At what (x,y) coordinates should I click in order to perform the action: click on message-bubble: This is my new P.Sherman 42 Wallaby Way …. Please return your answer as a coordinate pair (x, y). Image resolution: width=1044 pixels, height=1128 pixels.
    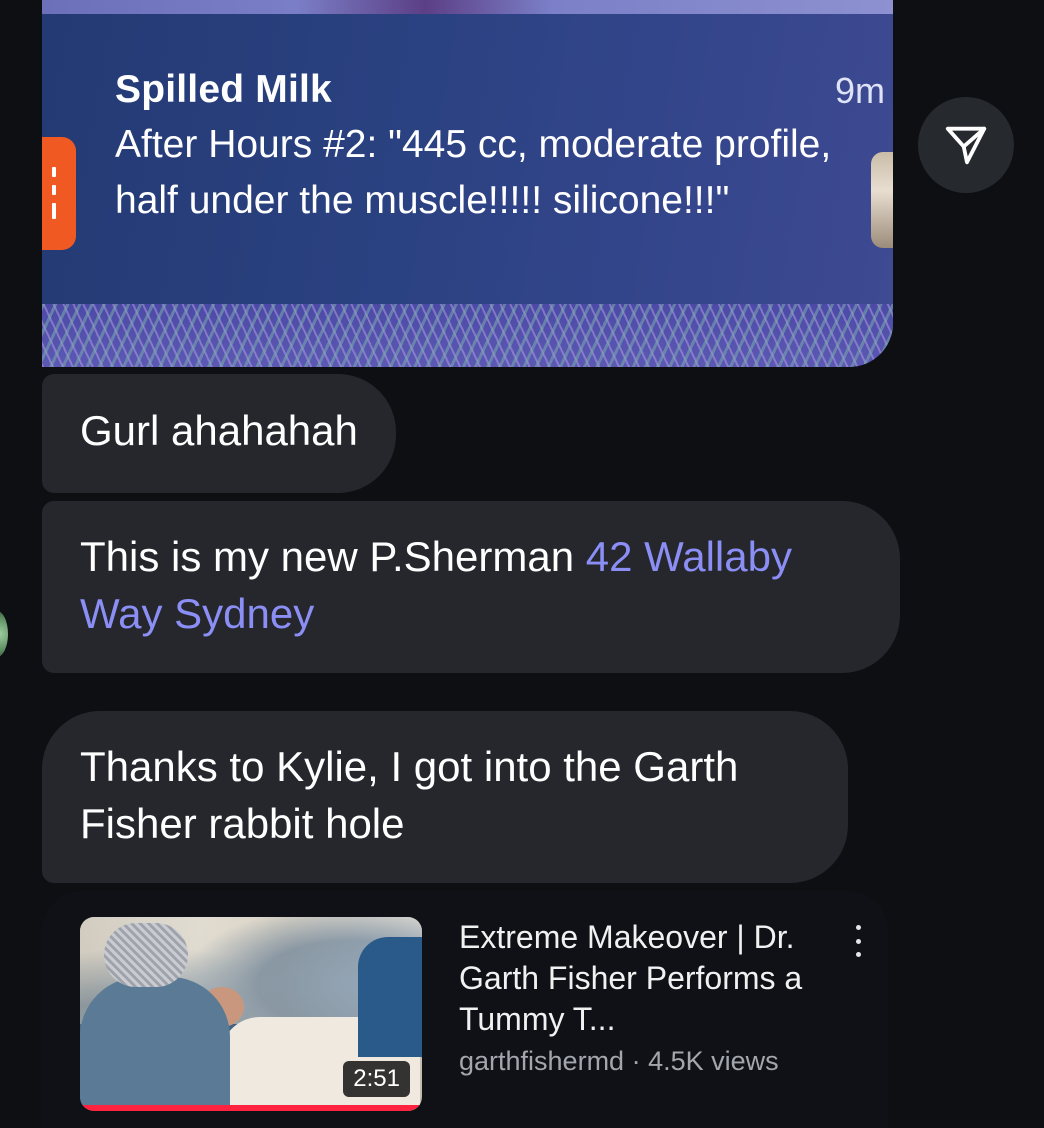
    Looking at the image, I should click on (471, 587).